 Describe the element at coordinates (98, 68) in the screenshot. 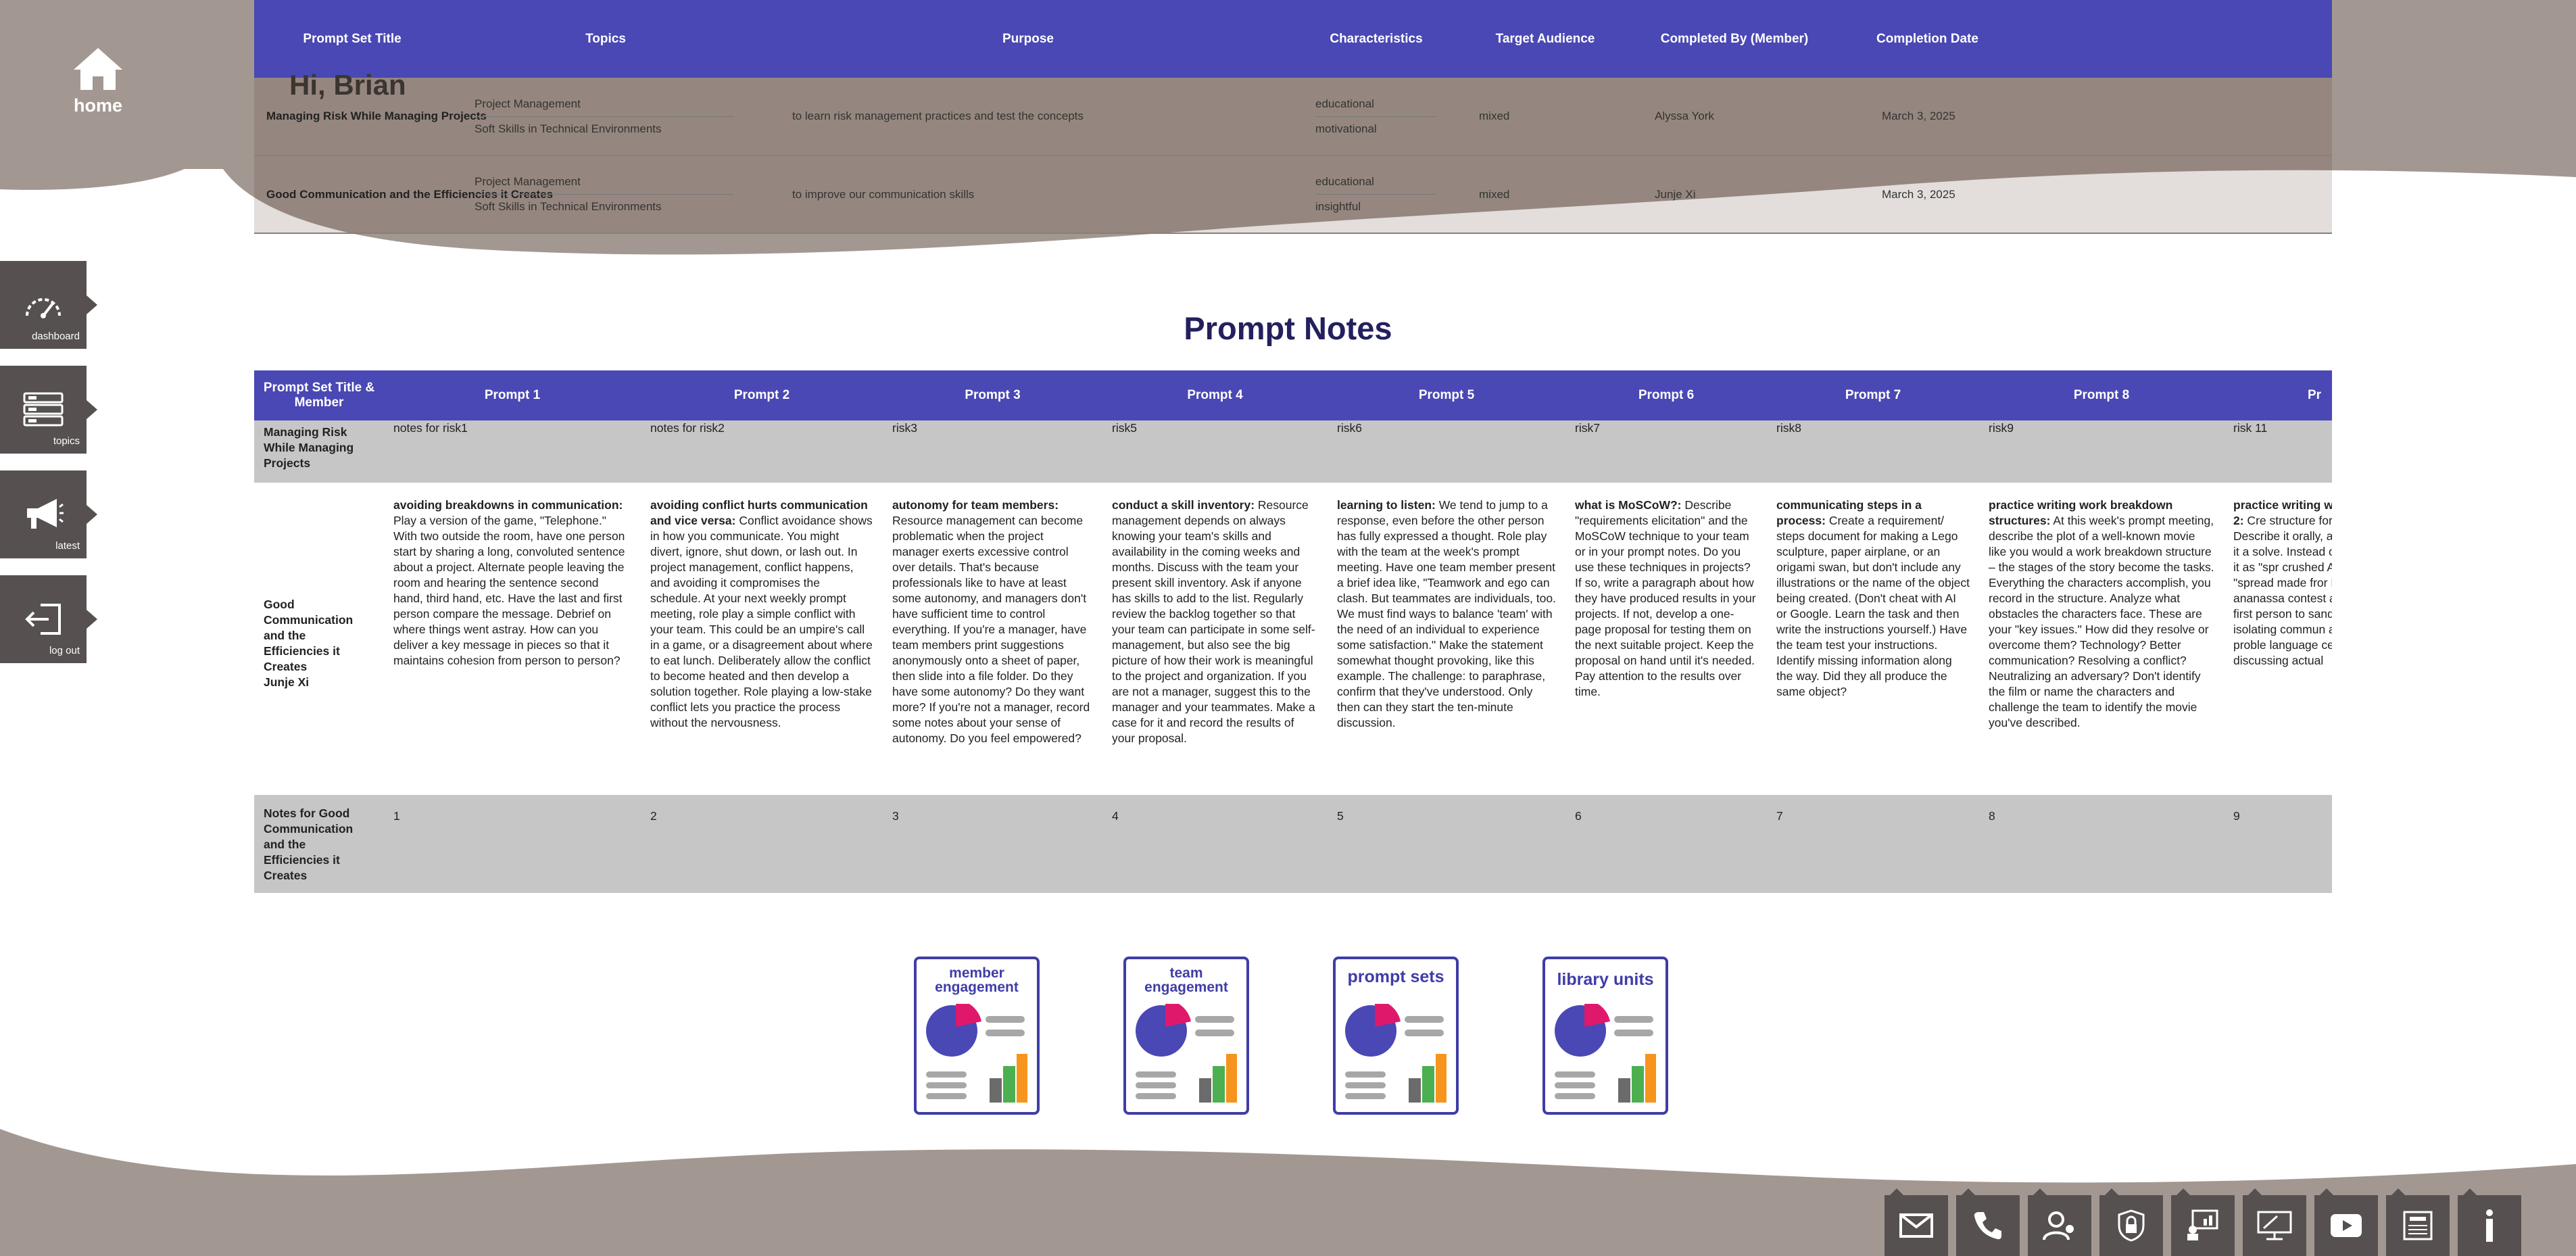

I see `home-icon` at that location.